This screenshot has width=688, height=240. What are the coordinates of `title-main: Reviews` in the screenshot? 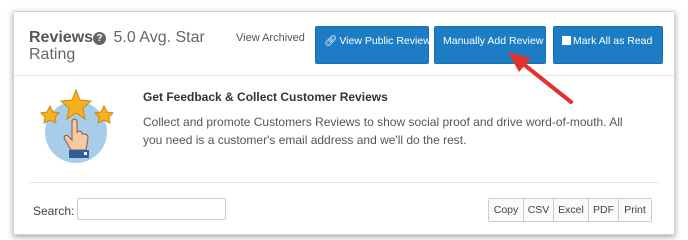 It's located at (61, 37).